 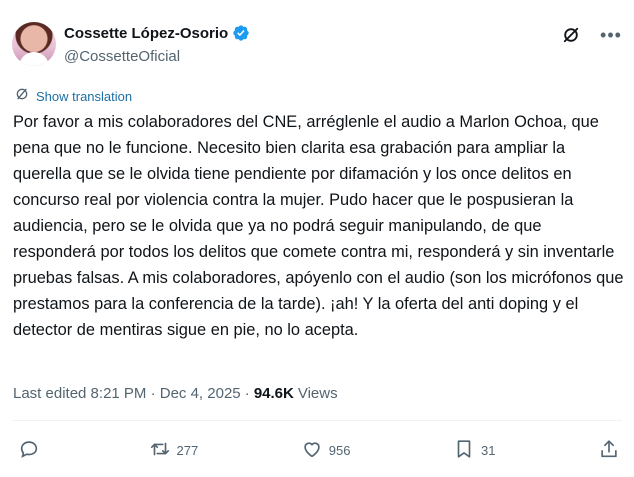 I want to click on avatar, so click(x=34, y=44).